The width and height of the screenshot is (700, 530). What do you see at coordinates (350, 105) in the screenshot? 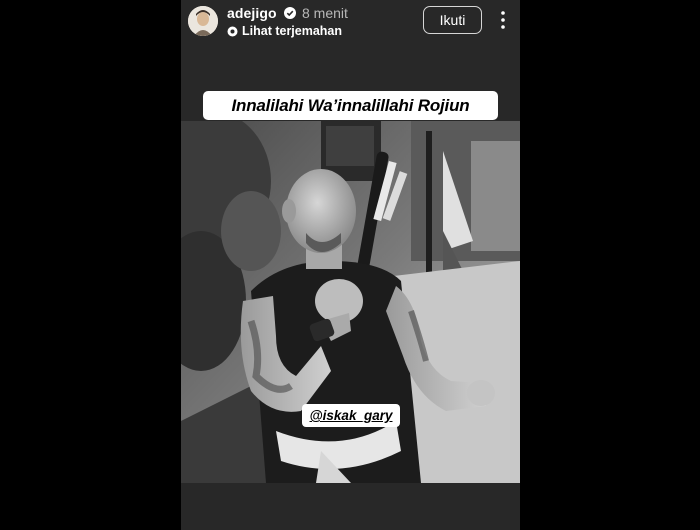
I see `caption-sticker: Innalilahi Wa’innalillahi Rojiun` at bounding box center [350, 105].